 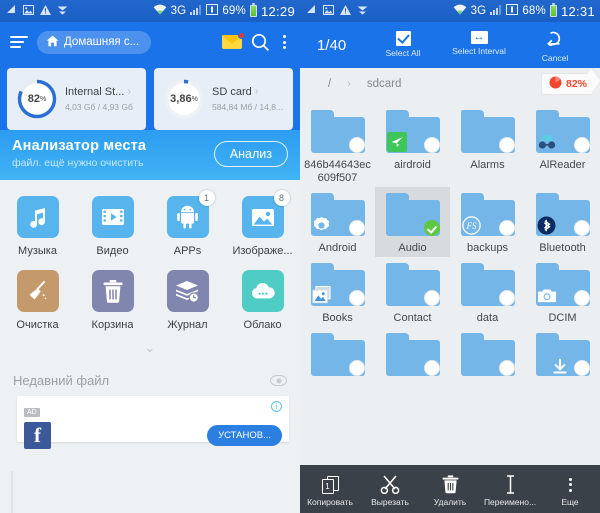 I want to click on sdcard-storage-name: SD card, so click(x=232, y=92).